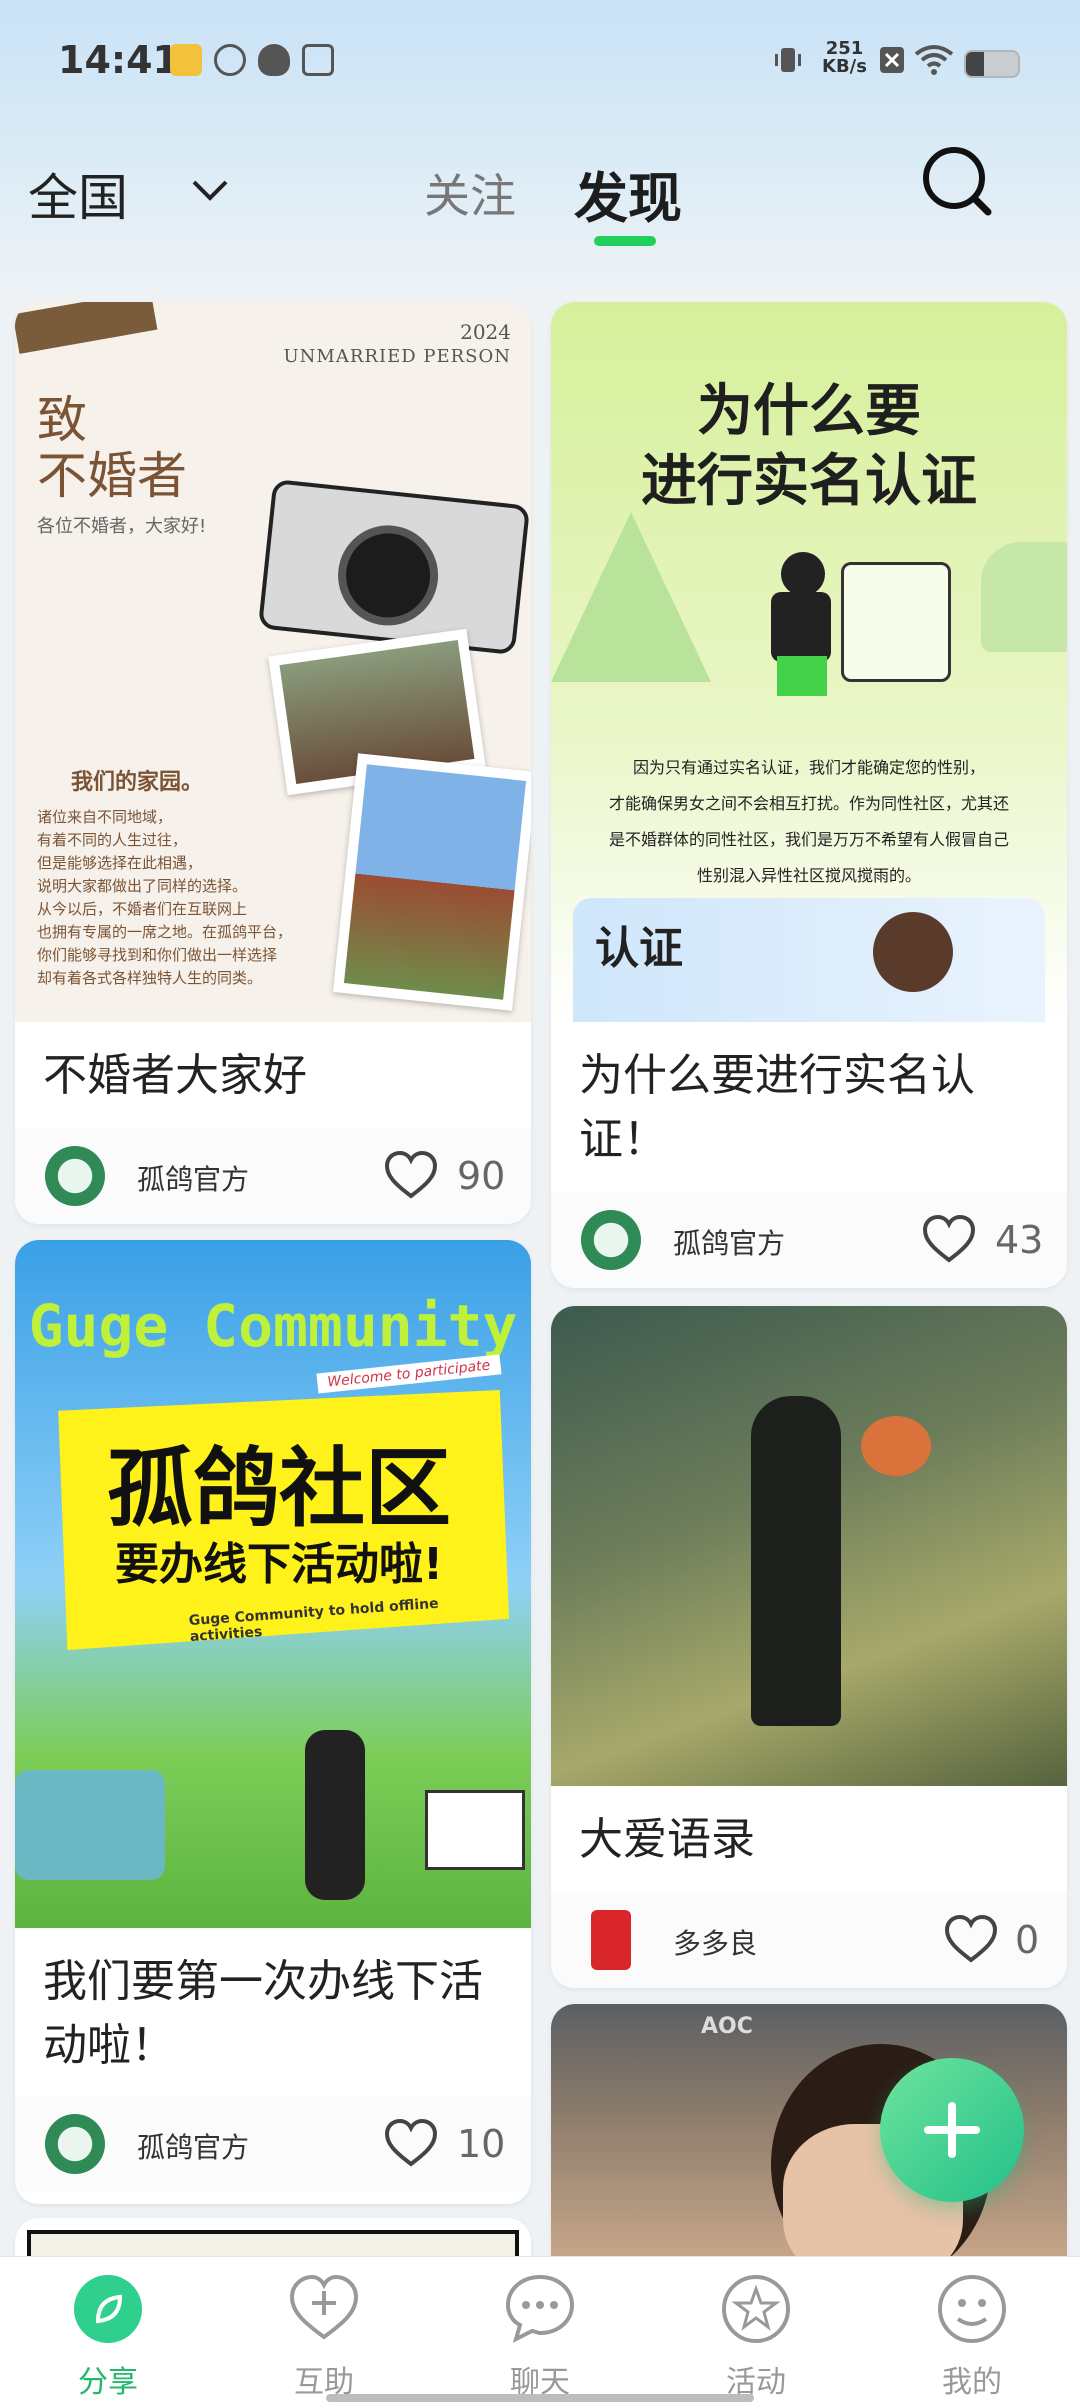 This screenshot has width=1080, height=2408. I want to click on cover-ribbon: Welcome to participate, so click(409, 1374).